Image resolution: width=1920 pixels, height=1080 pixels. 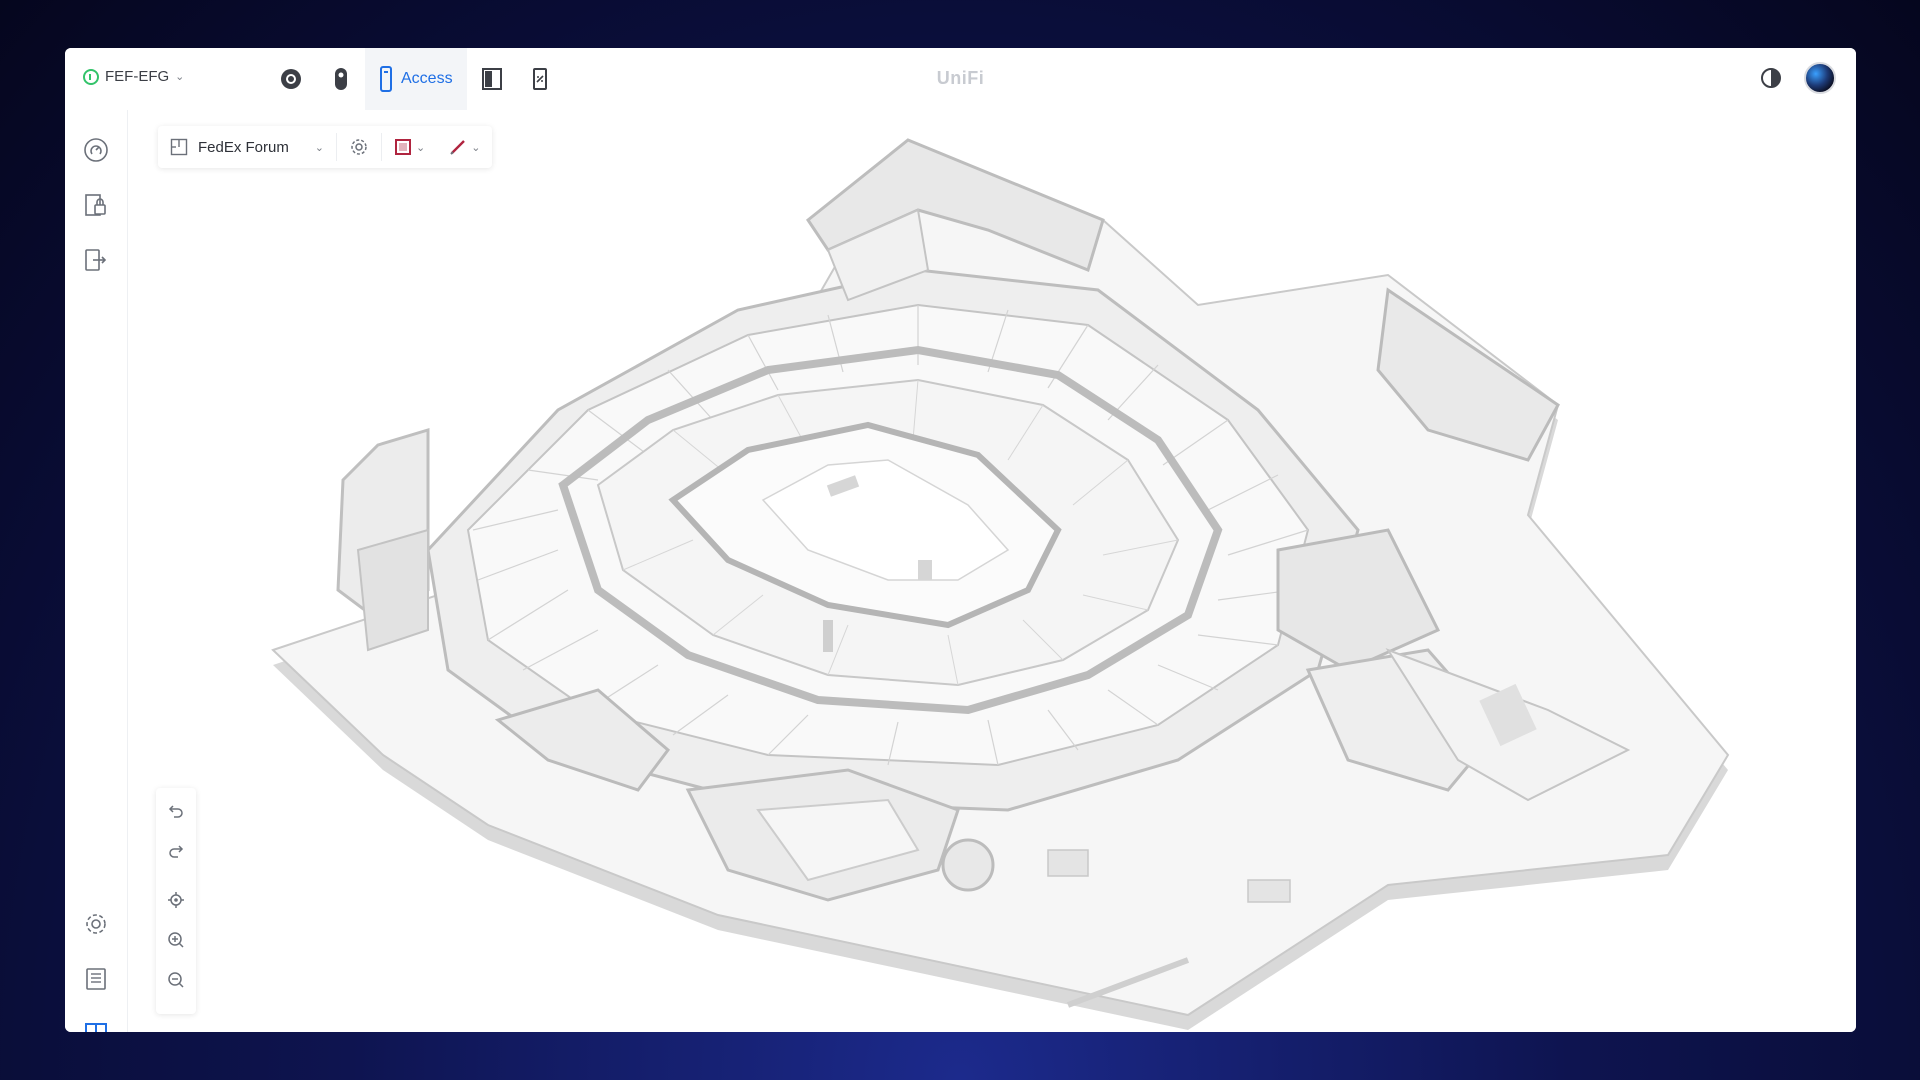 I want to click on door-lock-icon, so click(x=96, y=205).